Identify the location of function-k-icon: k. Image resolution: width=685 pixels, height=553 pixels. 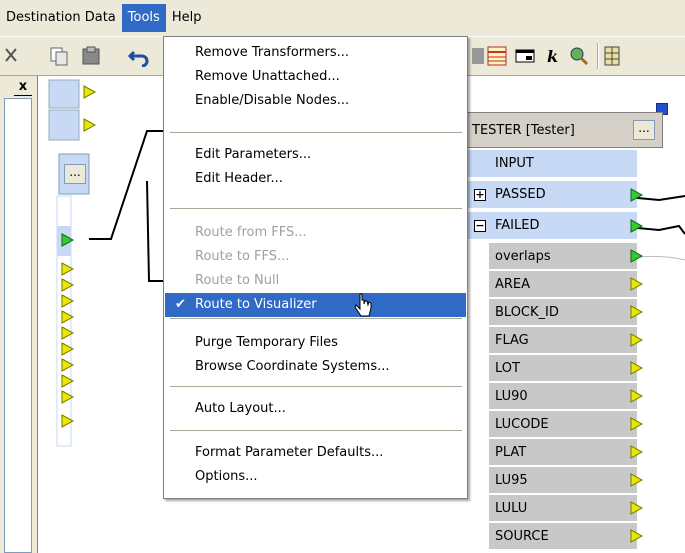
(553, 56).